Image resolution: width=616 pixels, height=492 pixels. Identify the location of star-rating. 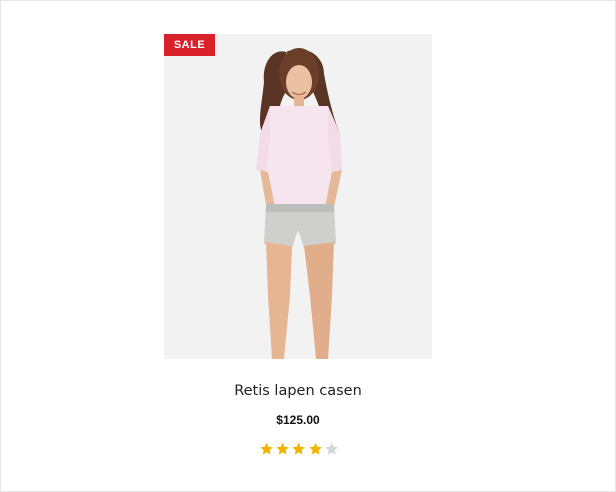
(299, 449).